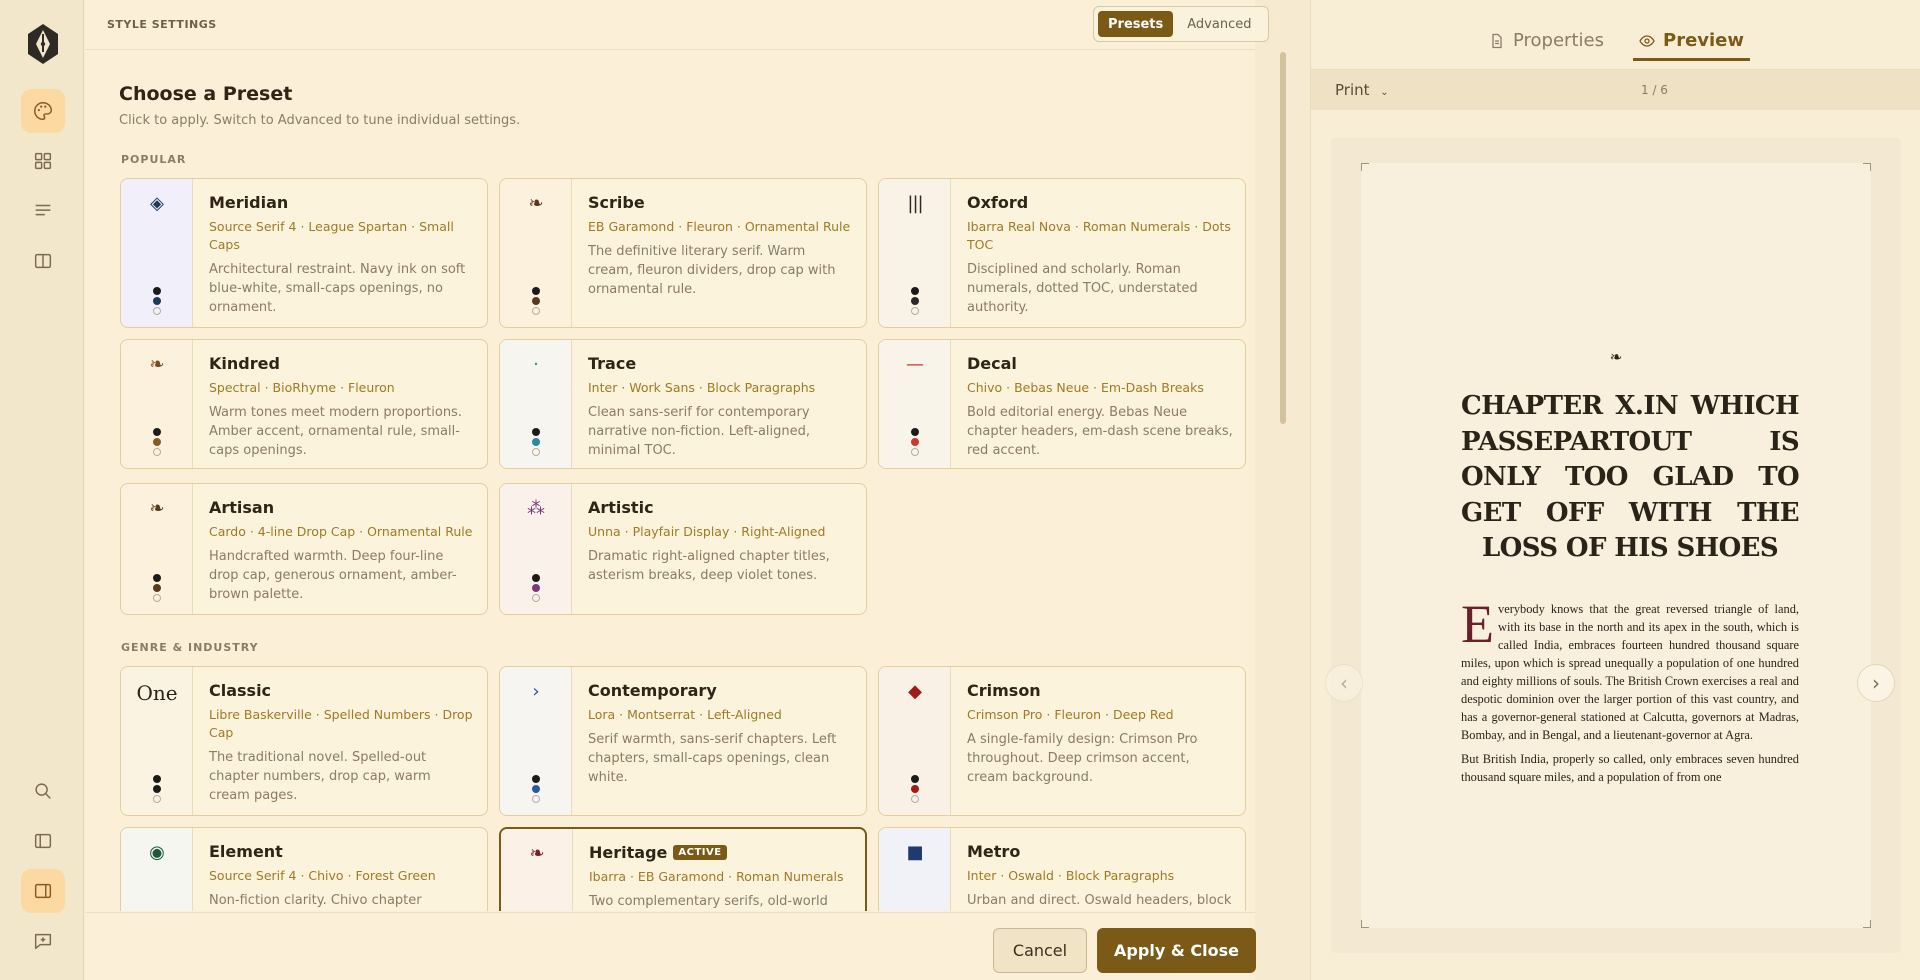 The width and height of the screenshot is (1920, 980). What do you see at coordinates (1100, 363) in the screenshot?
I see `preset-name-row: Decal` at bounding box center [1100, 363].